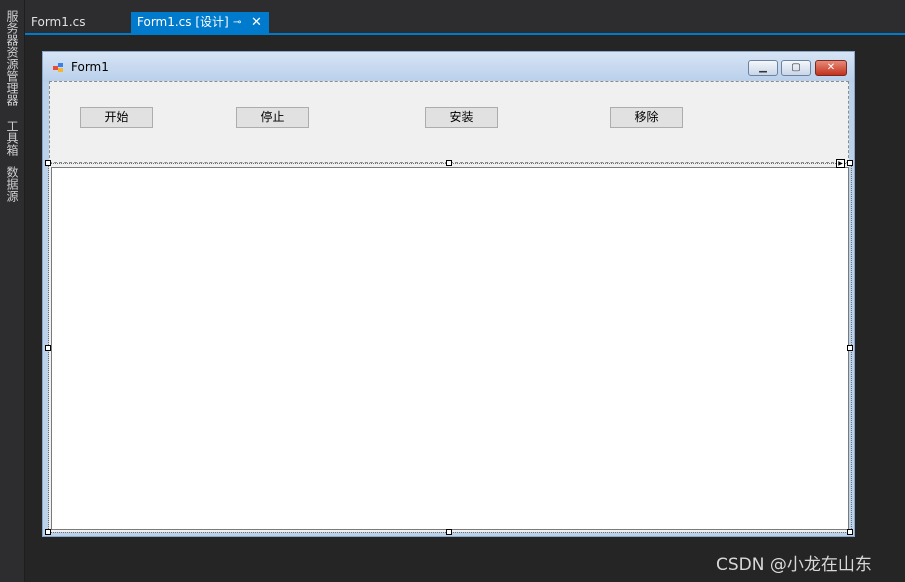 The height and width of the screenshot is (582, 905). Describe the element at coordinates (831, 68) in the screenshot. I see `window-close-button: ✕` at that location.